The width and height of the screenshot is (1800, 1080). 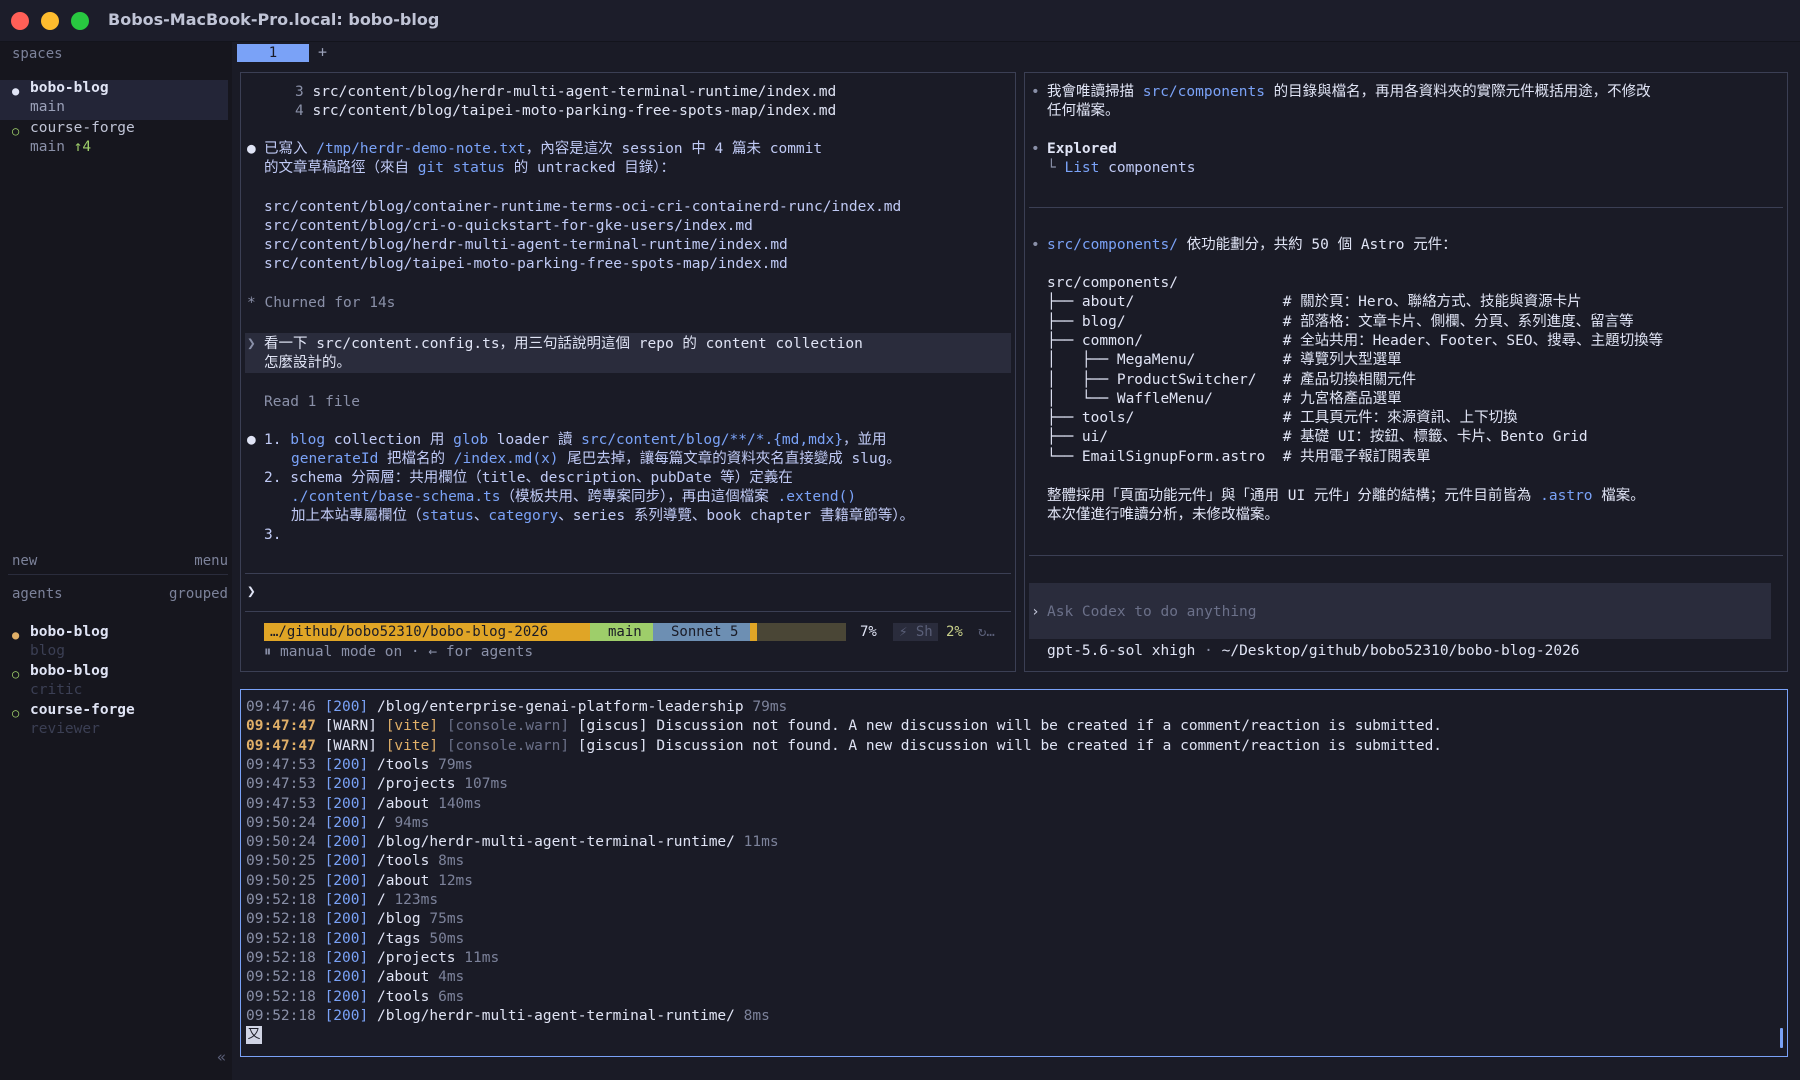 What do you see at coordinates (37, 54) in the screenshot?
I see `spaces-header: spaces` at bounding box center [37, 54].